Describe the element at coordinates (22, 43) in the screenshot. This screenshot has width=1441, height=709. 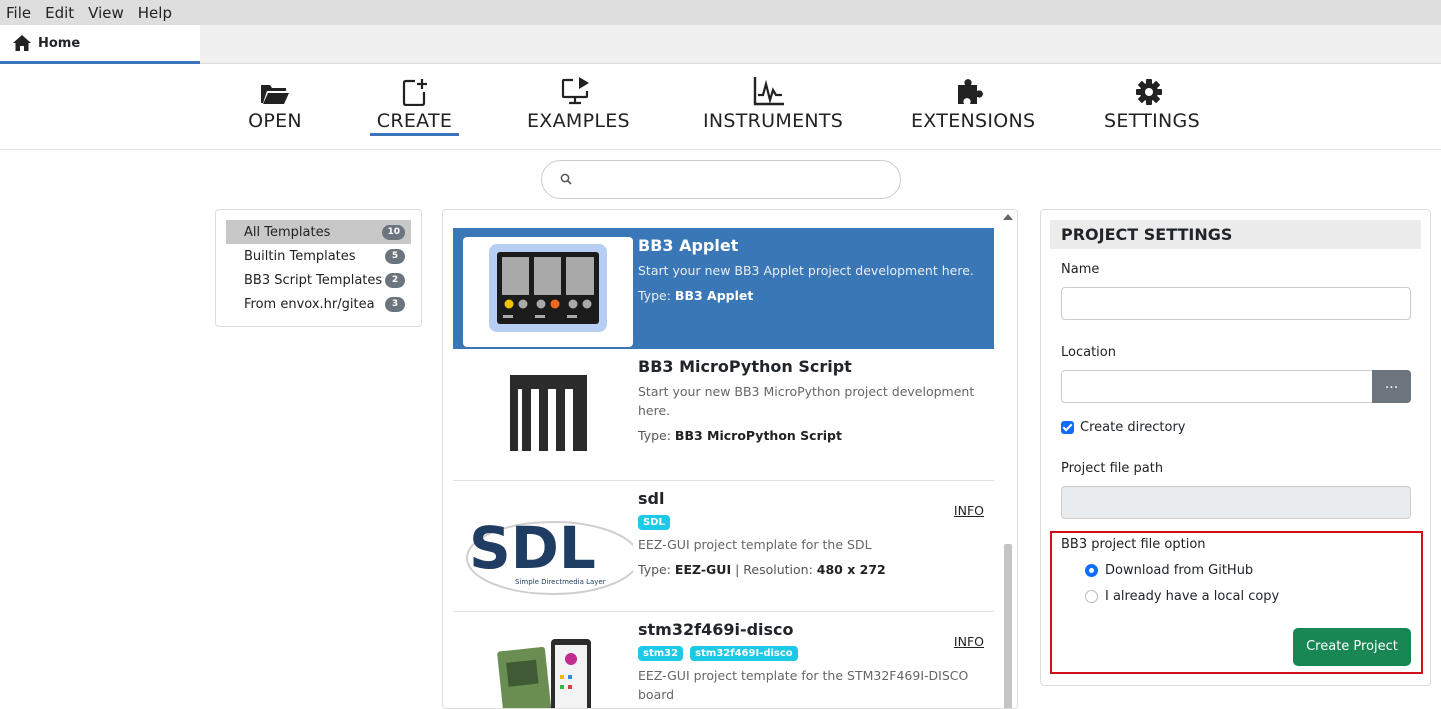
I see `home-icon` at that location.